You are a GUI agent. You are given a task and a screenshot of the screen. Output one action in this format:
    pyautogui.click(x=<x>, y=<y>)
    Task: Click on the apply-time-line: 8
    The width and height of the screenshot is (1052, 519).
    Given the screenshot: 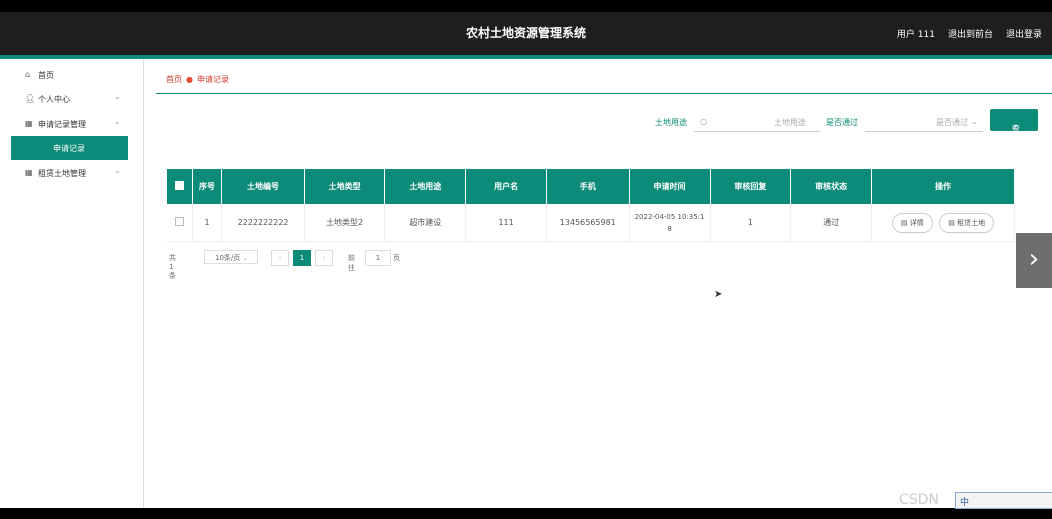 What is the action you would take?
    pyautogui.click(x=669, y=228)
    